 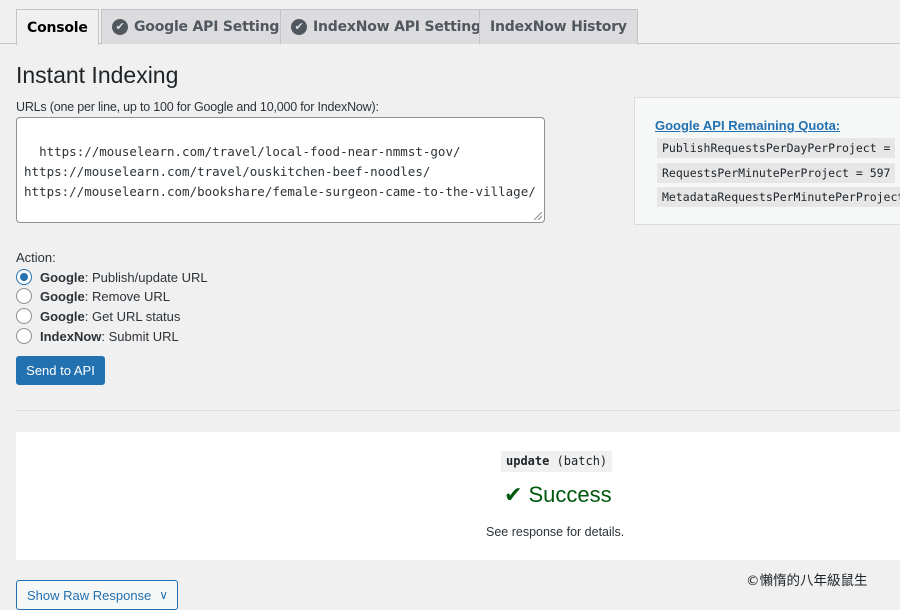 What do you see at coordinates (570, 494) in the screenshot?
I see `result-status-text: Success` at bounding box center [570, 494].